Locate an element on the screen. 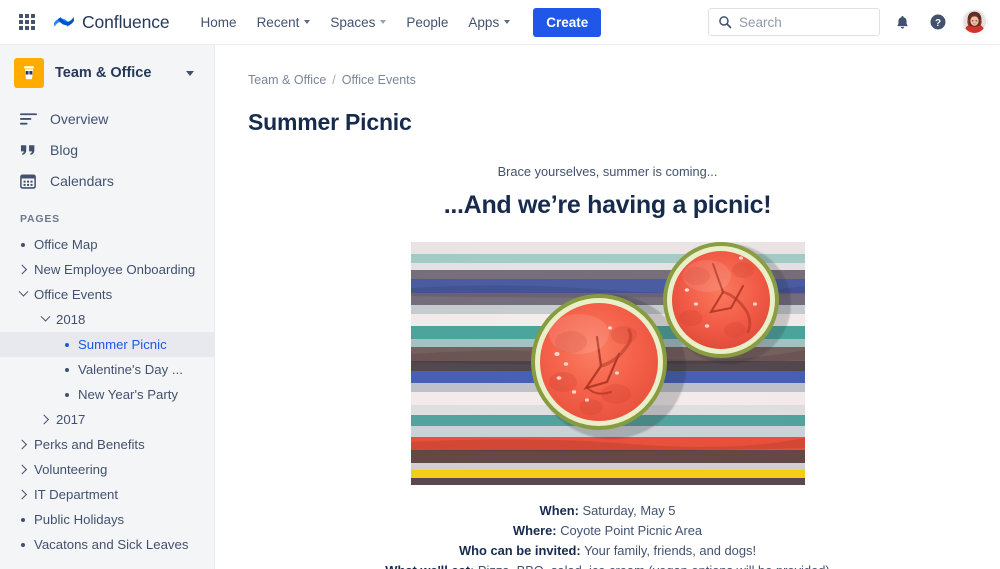 This screenshot has width=1000, height=569. create-button: Create is located at coordinates (567, 22).